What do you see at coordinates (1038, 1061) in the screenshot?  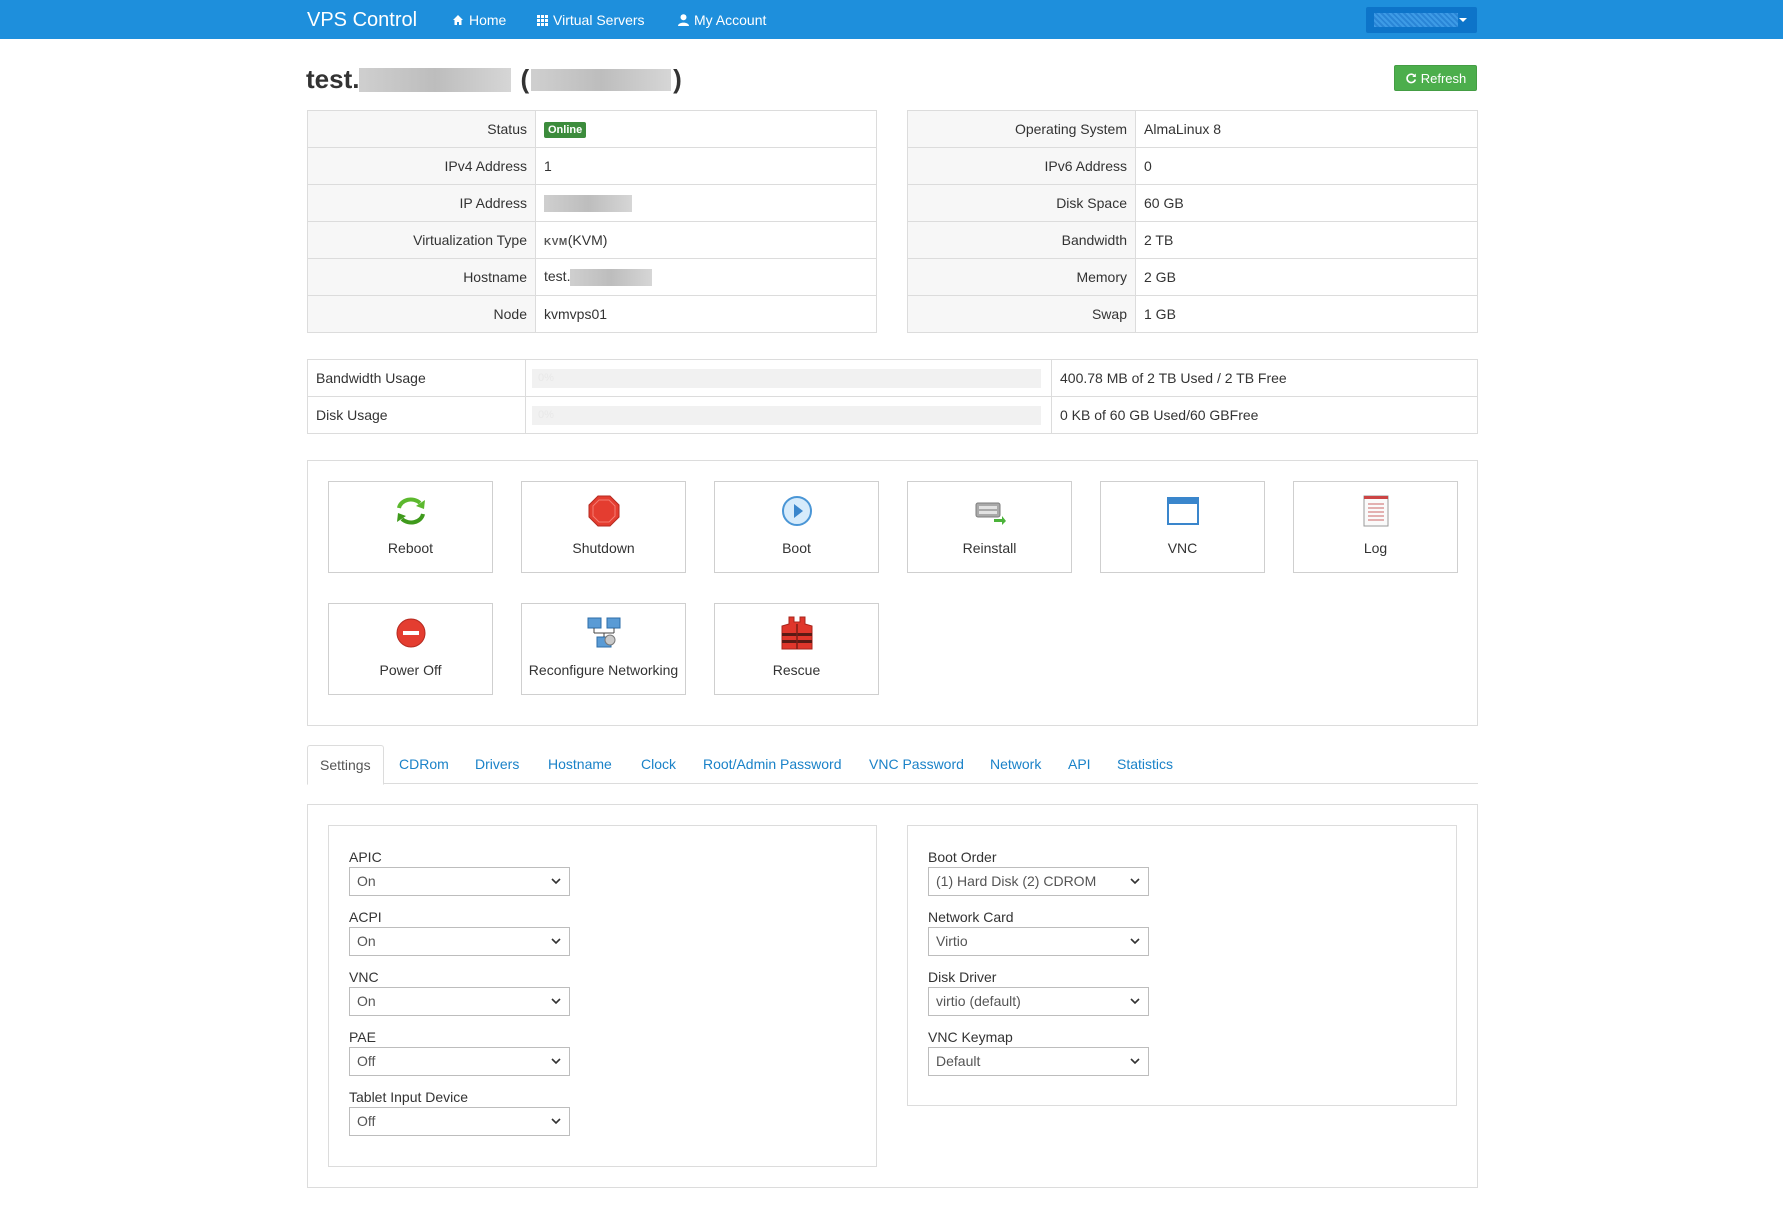 I see `vnc-keymap-select: Default` at bounding box center [1038, 1061].